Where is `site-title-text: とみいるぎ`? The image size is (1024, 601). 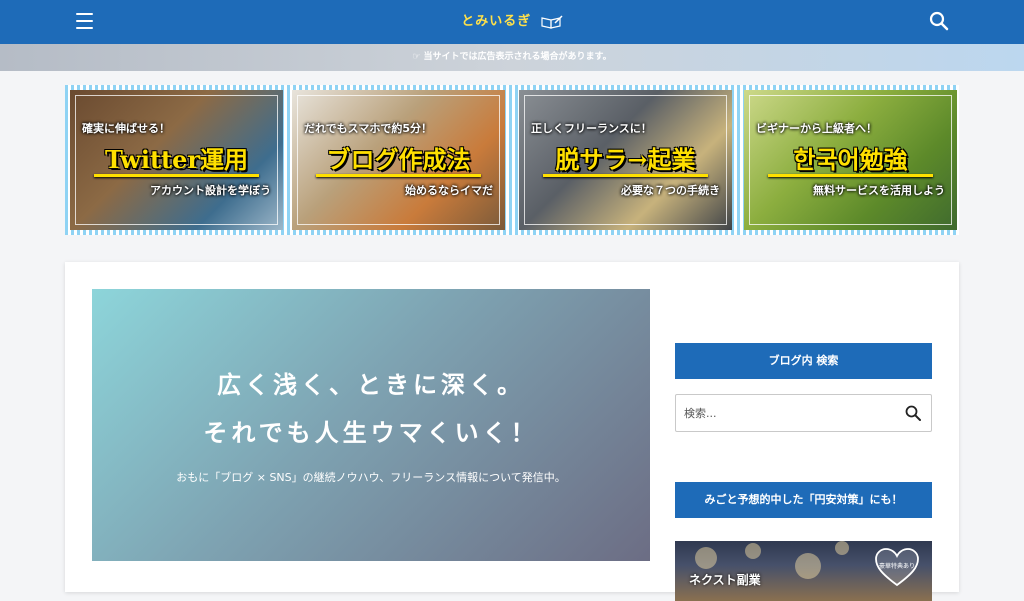 site-title-text: とみいるぎ is located at coordinates (496, 21).